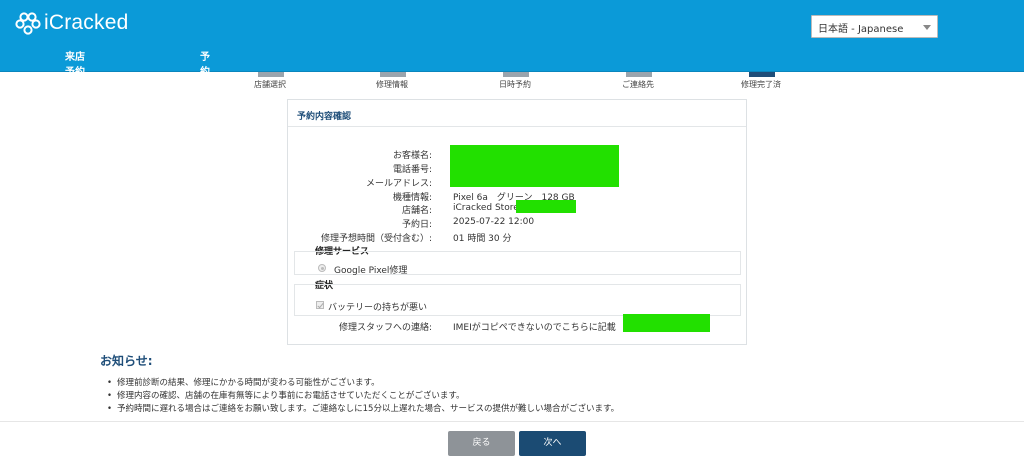  What do you see at coordinates (638, 84) in the screenshot?
I see `step-label-contact: ご連絡先` at bounding box center [638, 84].